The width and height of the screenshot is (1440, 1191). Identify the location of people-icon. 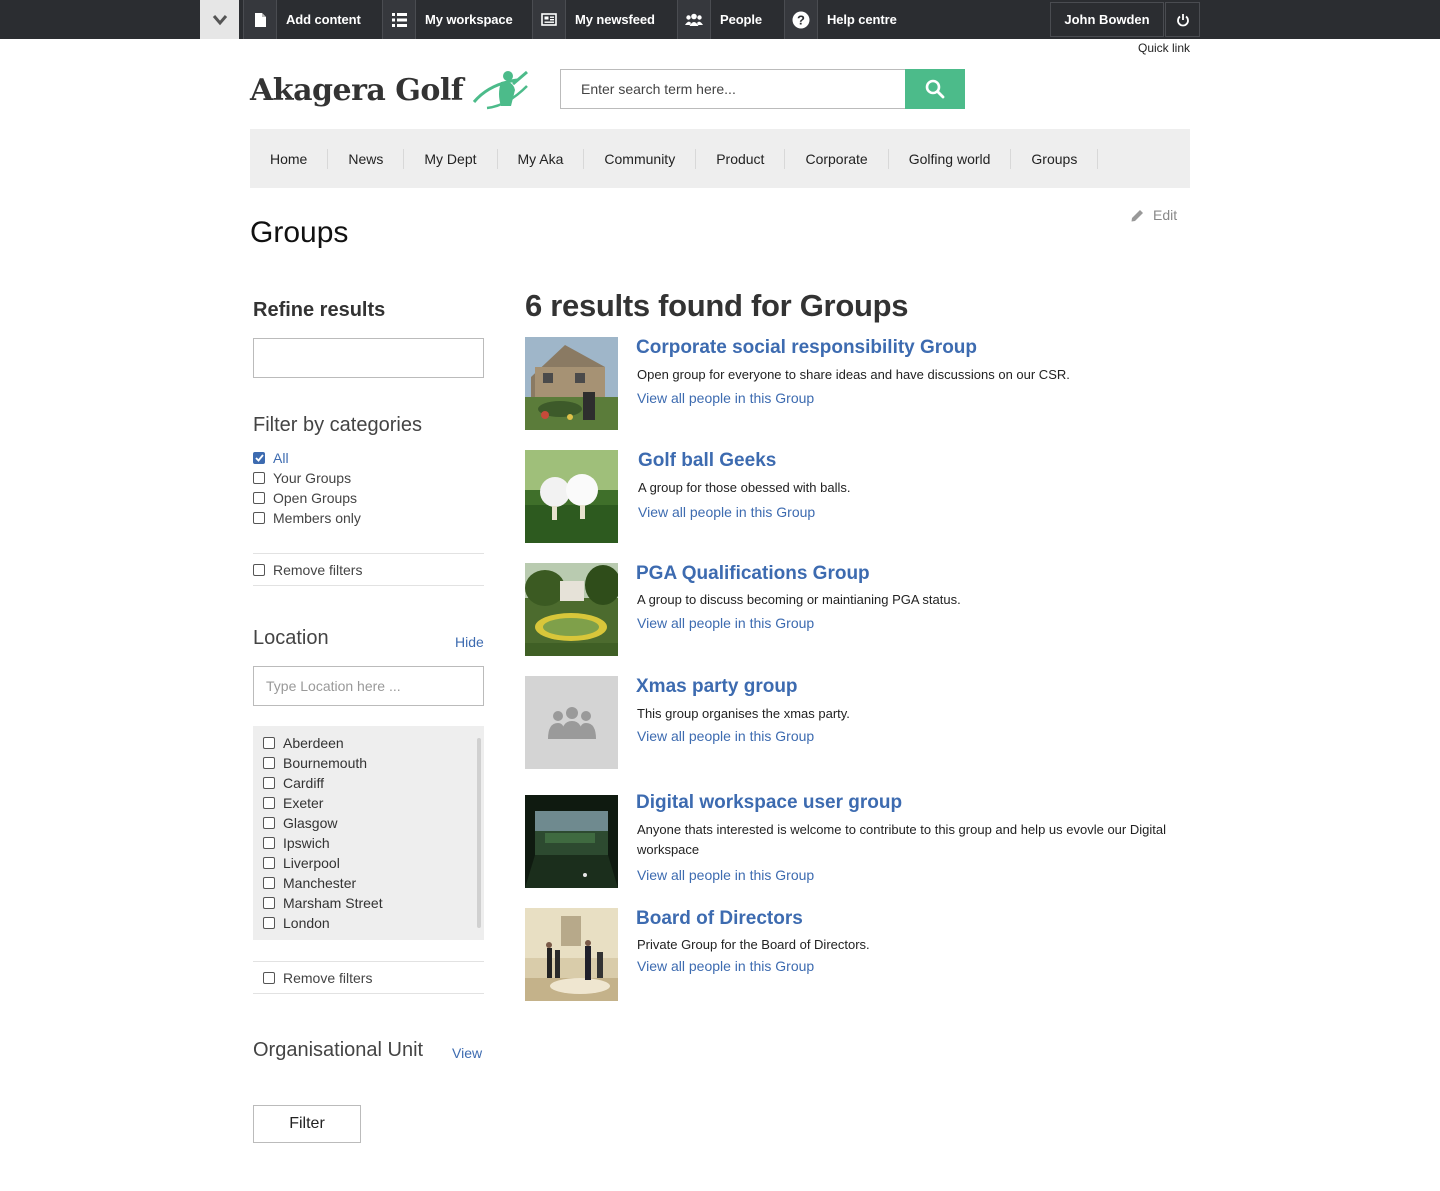
(694, 19).